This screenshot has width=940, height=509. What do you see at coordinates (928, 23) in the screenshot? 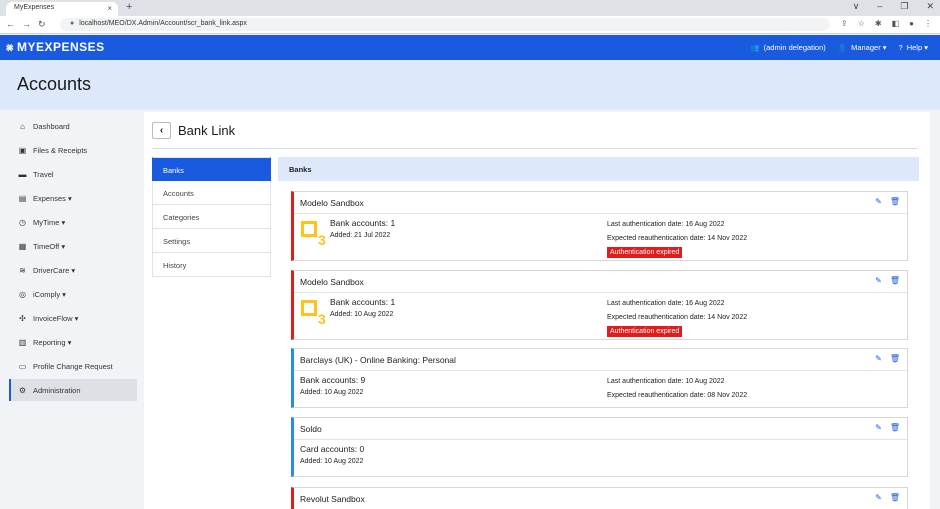
I see `menu-kebab-icon: ⋮` at bounding box center [928, 23].